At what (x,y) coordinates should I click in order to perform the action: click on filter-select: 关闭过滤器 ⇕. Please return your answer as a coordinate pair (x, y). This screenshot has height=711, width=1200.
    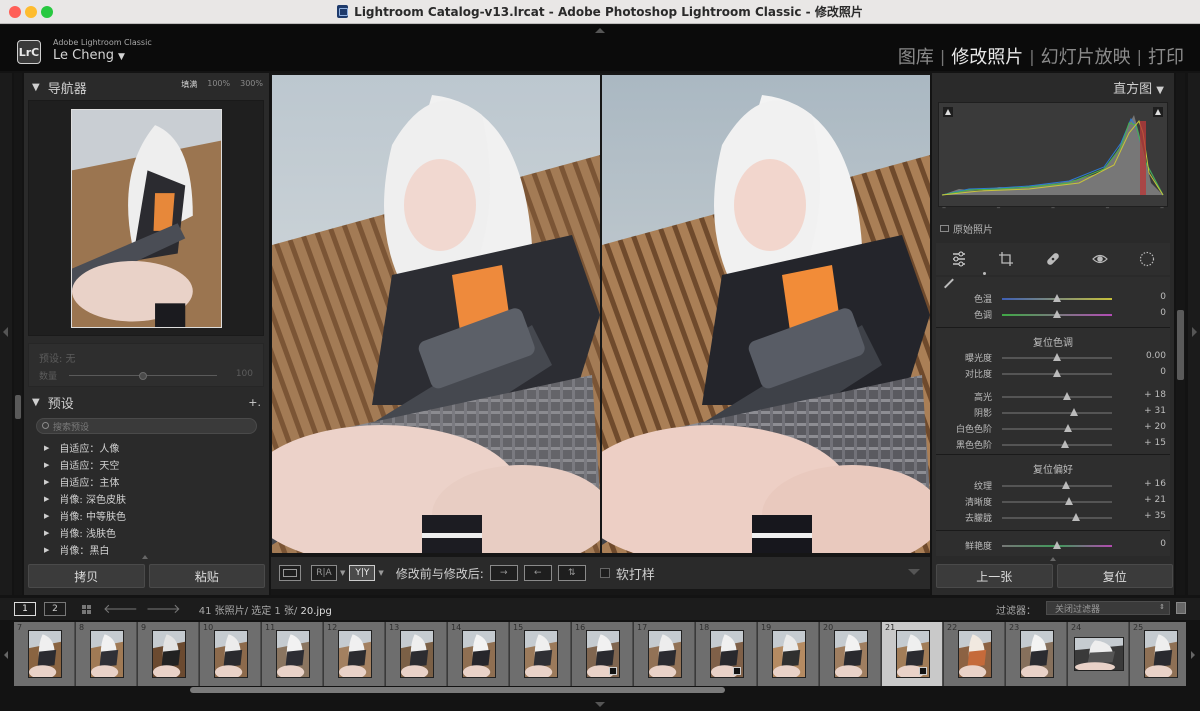
    Looking at the image, I should click on (1108, 608).